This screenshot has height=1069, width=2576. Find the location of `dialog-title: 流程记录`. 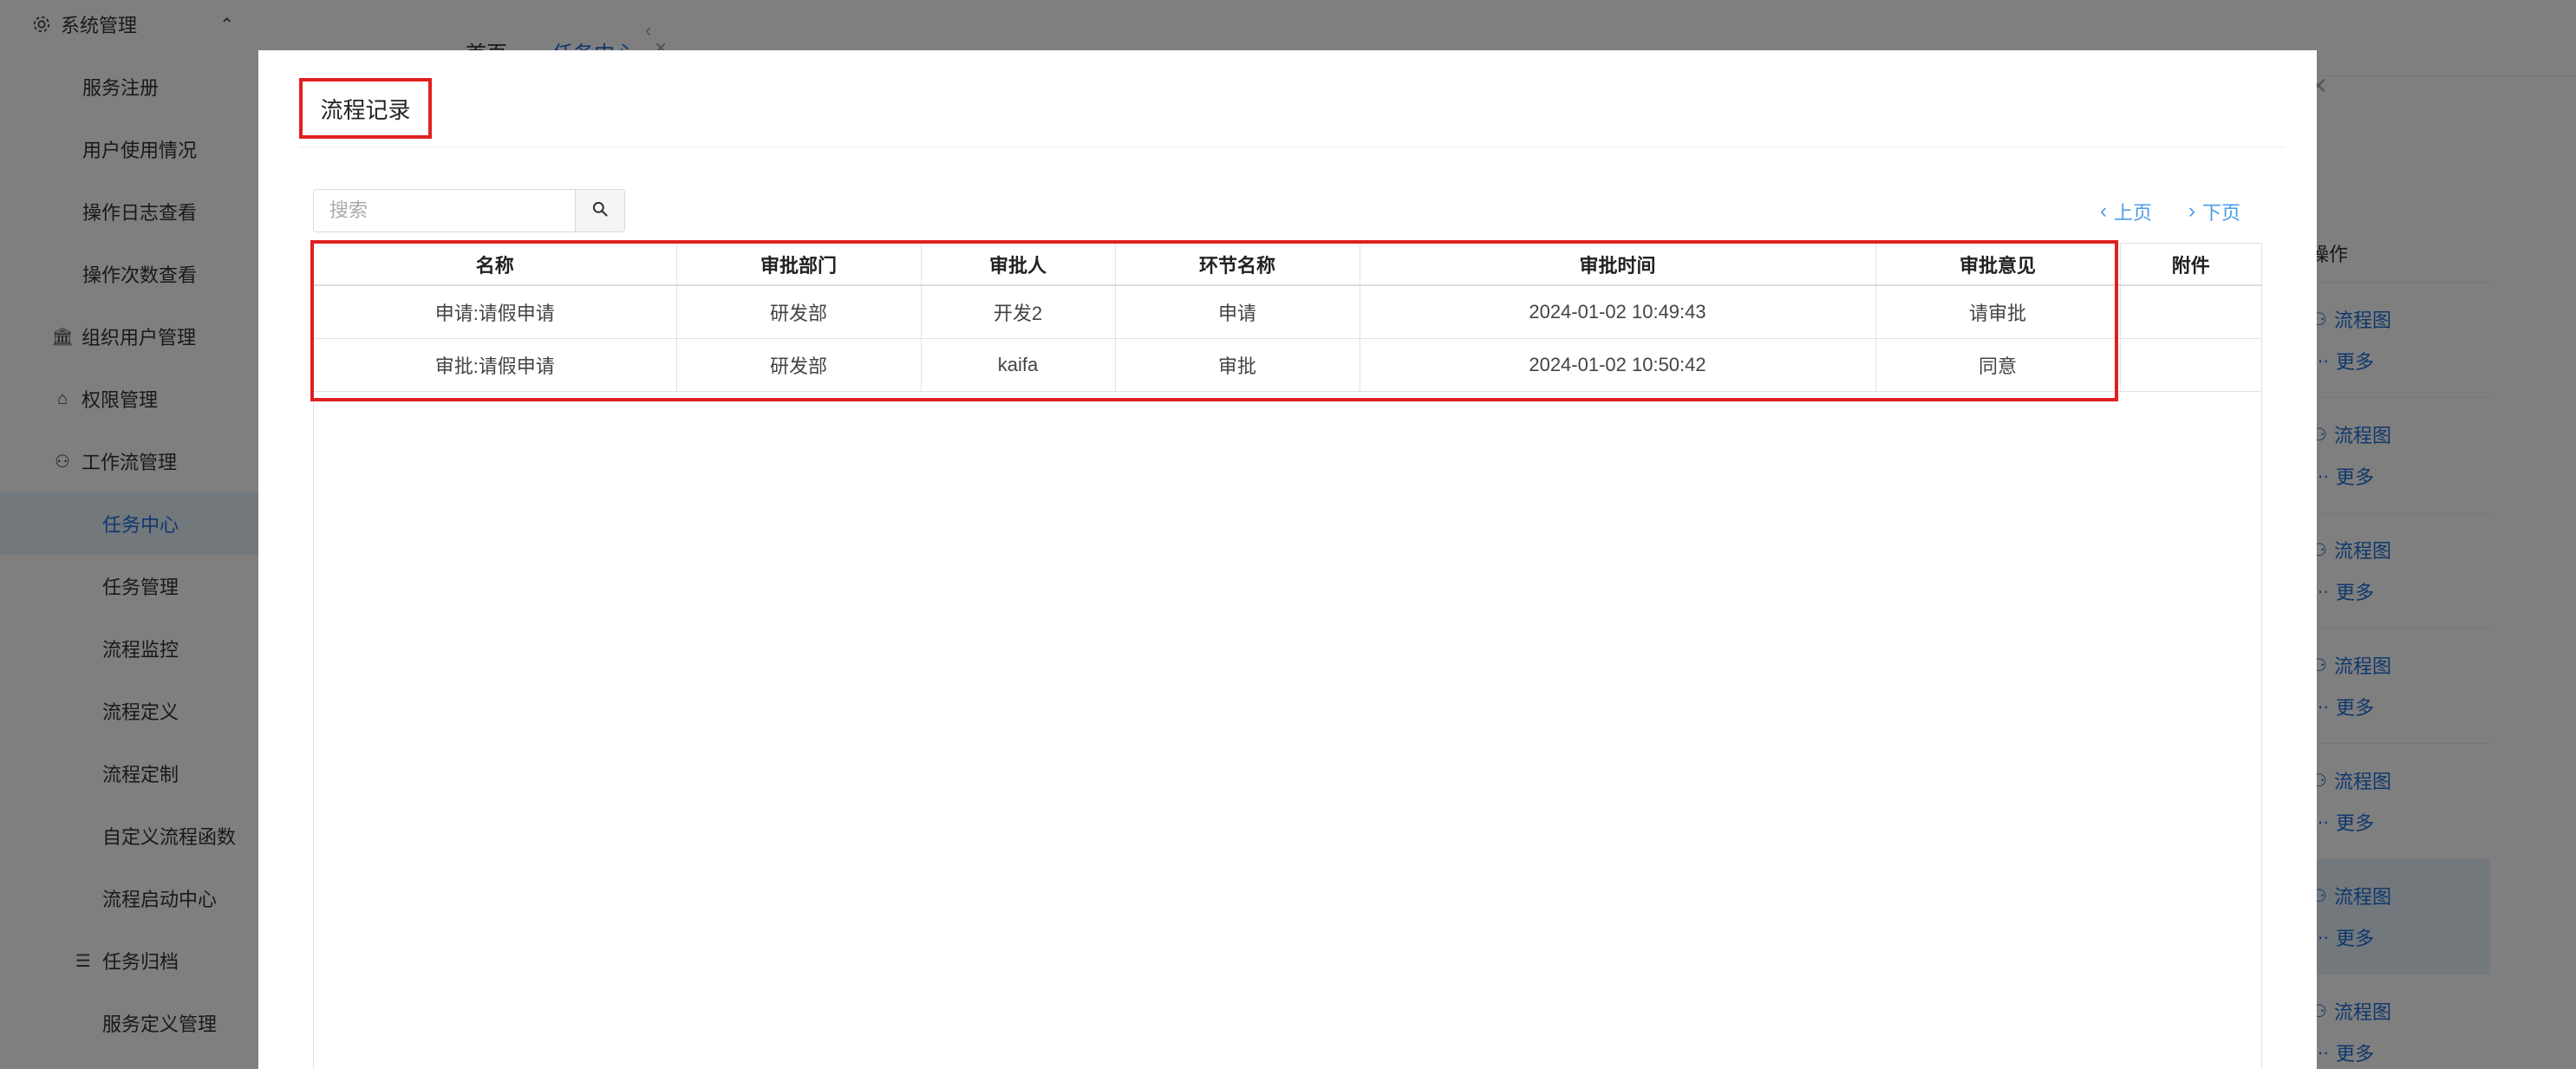

dialog-title: 流程记录 is located at coordinates (366, 109).